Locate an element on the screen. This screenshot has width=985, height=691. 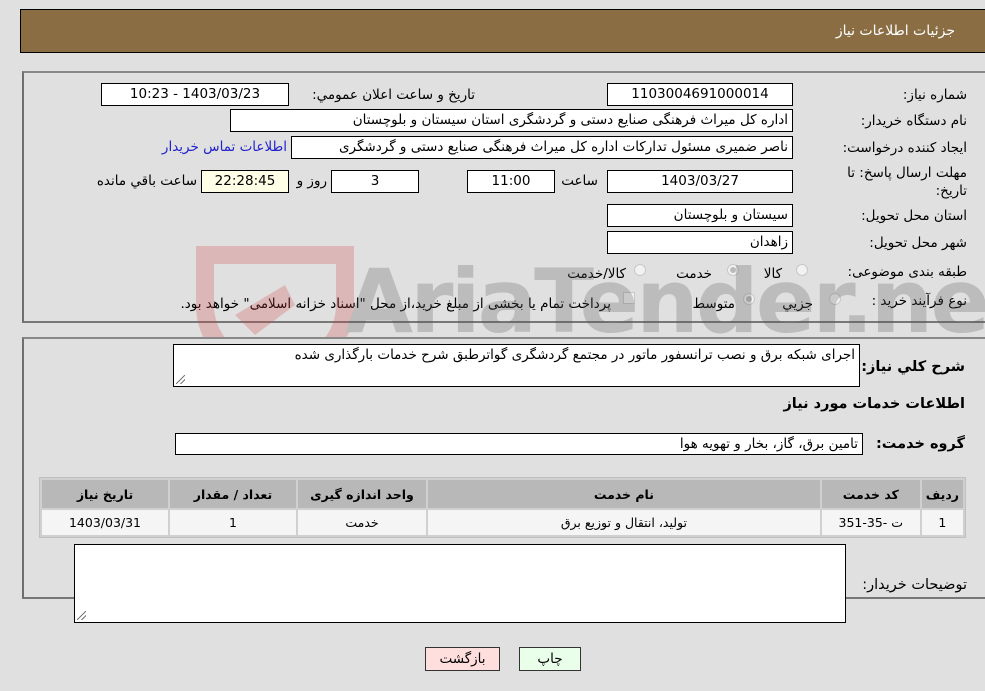
buyer-notes-textarea is located at coordinates (460, 583).